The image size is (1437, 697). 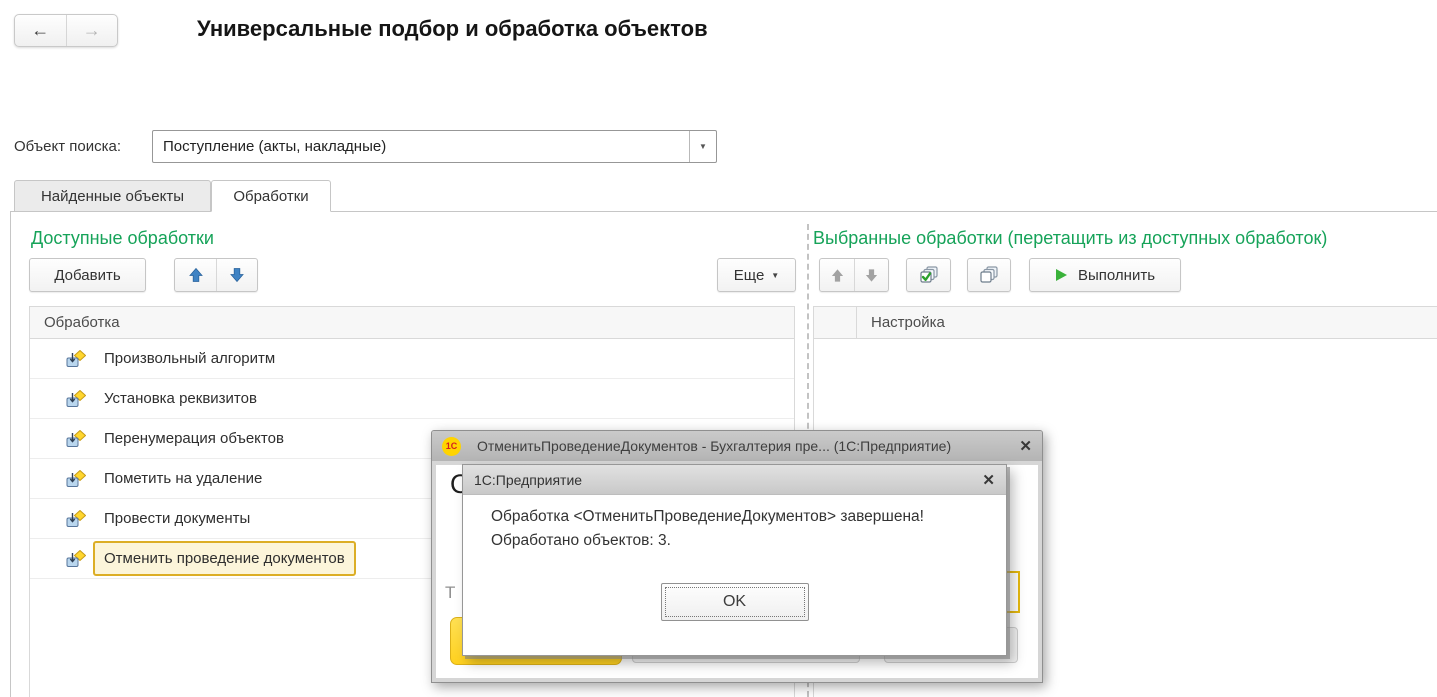 What do you see at coordinates (421, 146) in the screenshot?
I see `search-object-input` at bounding box center [421, 146].